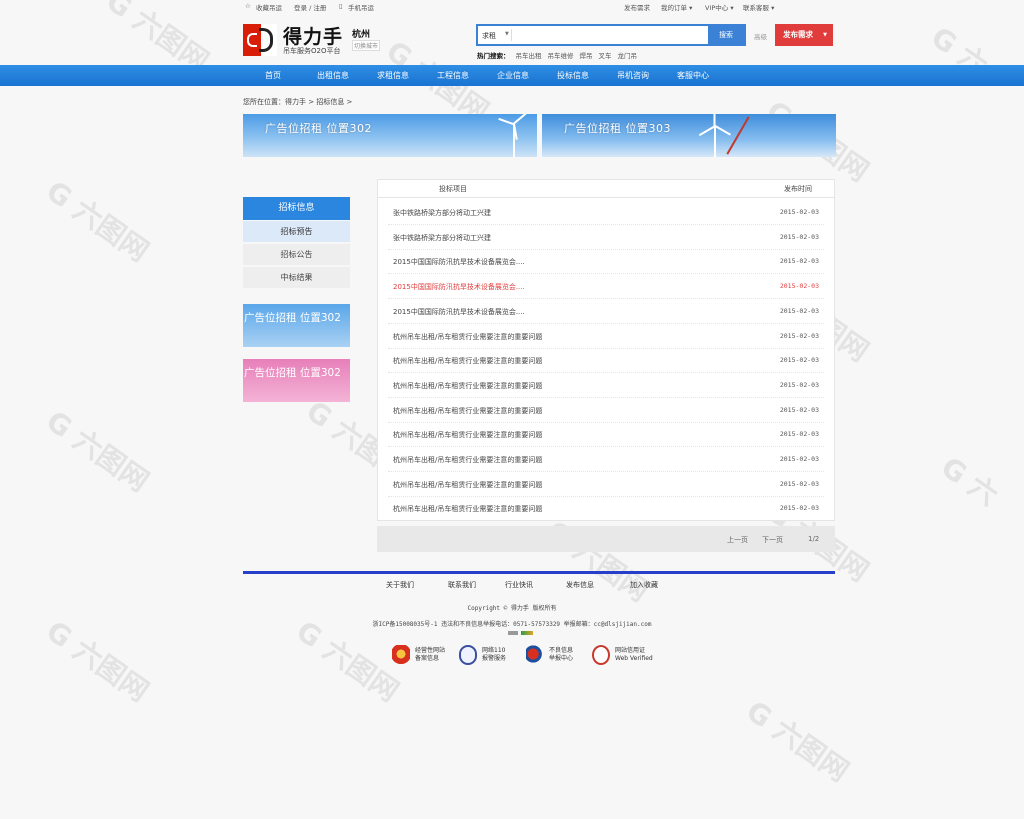 The image size is (1024, 819). I want to click on search-box: 求租 ▼ 搜索, so click(611, 35).